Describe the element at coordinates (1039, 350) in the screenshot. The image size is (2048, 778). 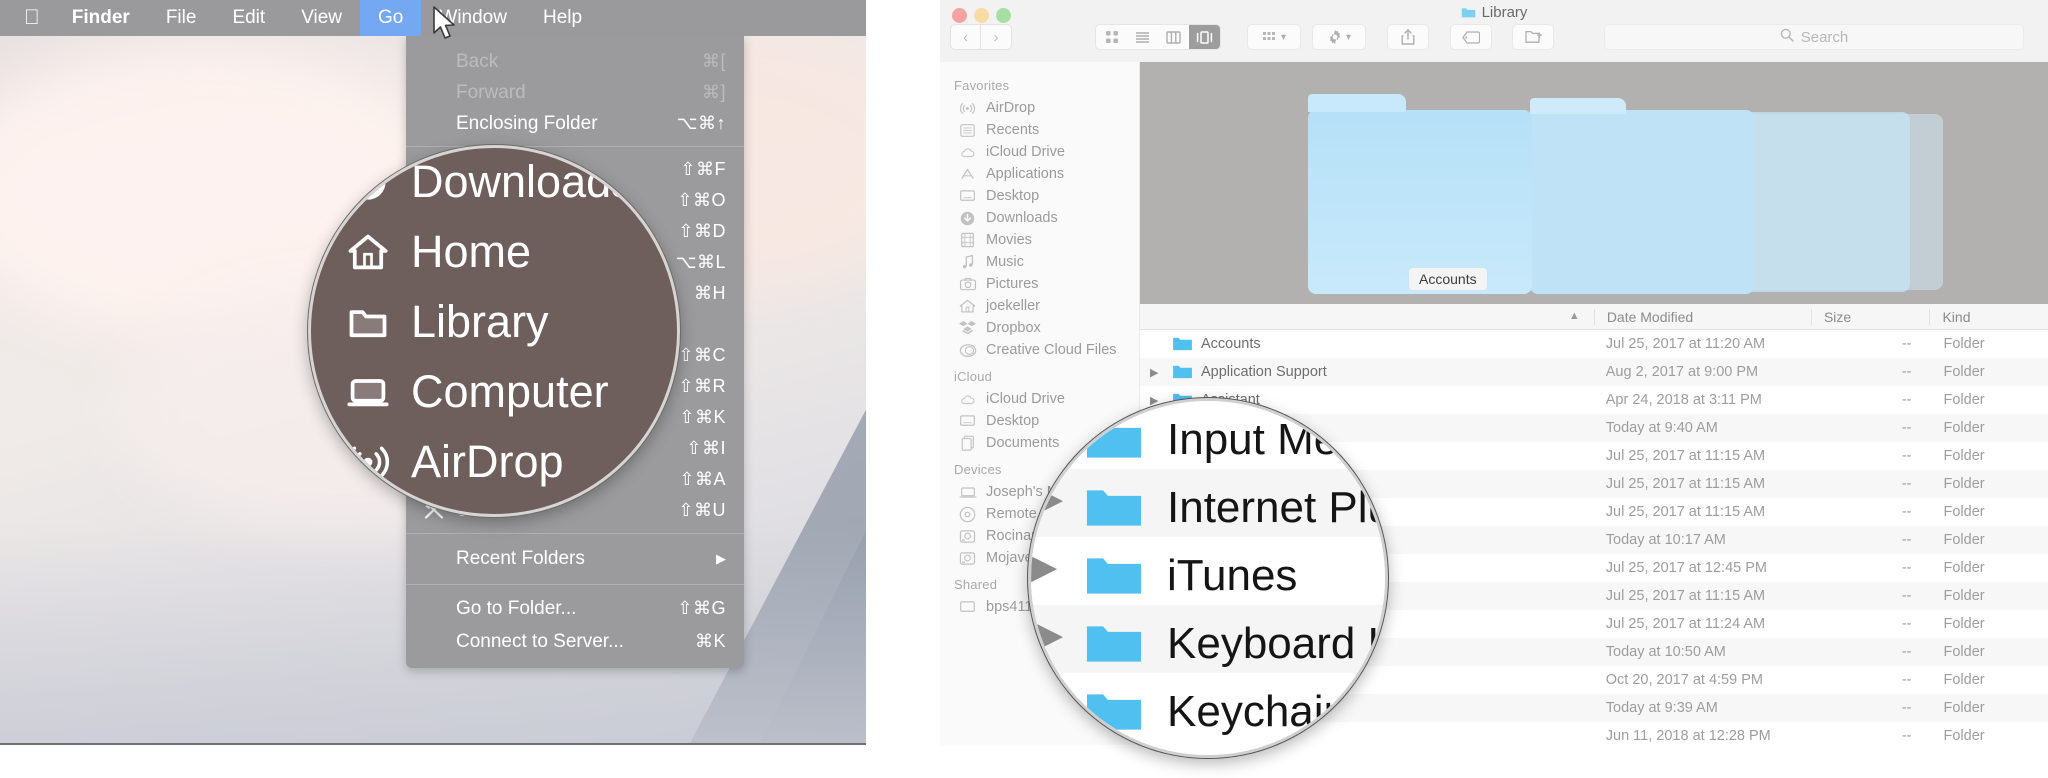
I see `sidebar-item-creative-cloud-files: Creative Cloud Files` at that location.